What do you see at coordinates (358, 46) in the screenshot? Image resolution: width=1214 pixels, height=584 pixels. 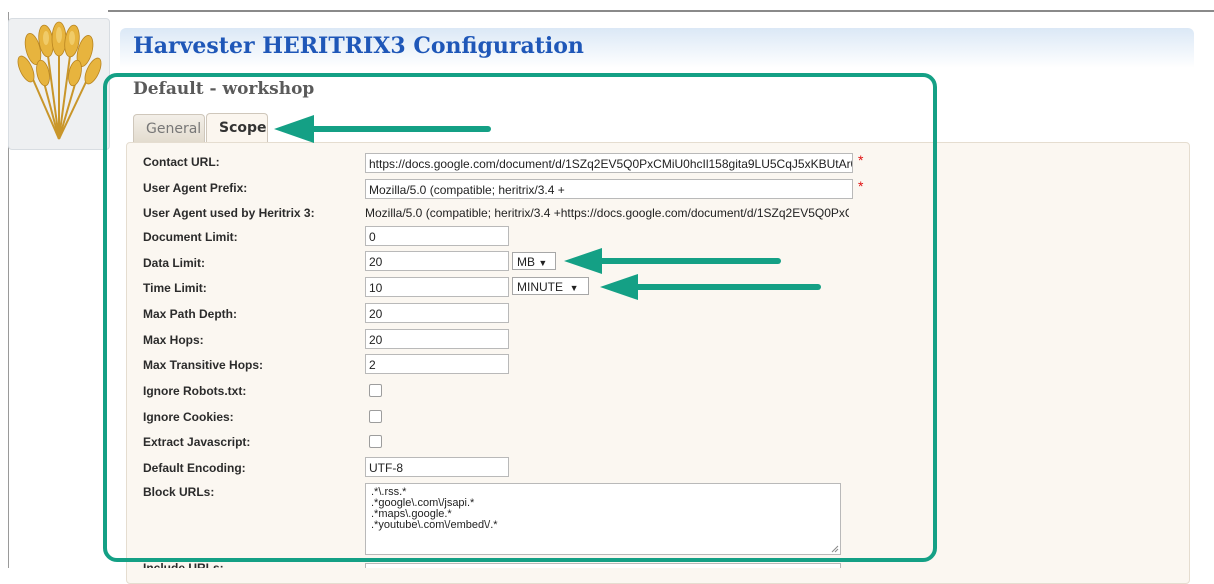 I see `page-title: Harvester HERITRIX3 Configuration` at bounding box center [358, 46].